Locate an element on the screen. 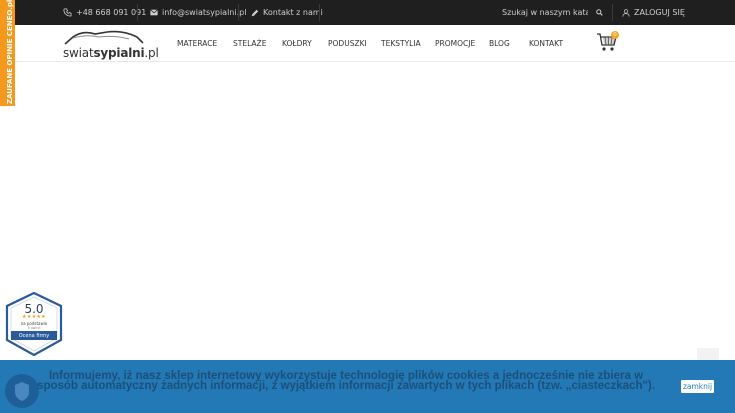 The image size is (735, 413). shield-icon is located at coordinates (22, 391).